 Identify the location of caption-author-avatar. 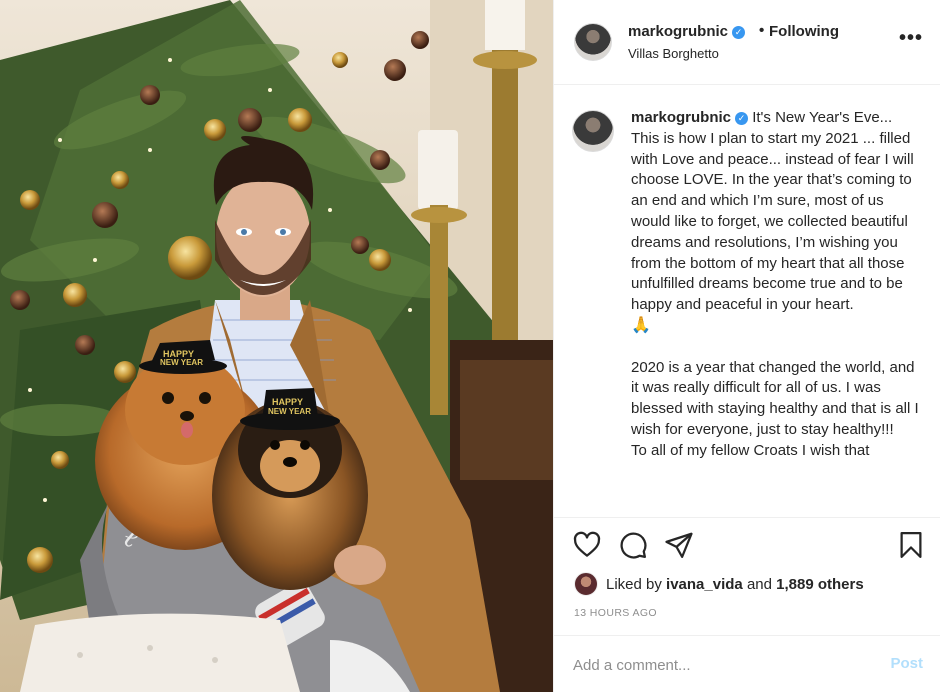
(593, 131).